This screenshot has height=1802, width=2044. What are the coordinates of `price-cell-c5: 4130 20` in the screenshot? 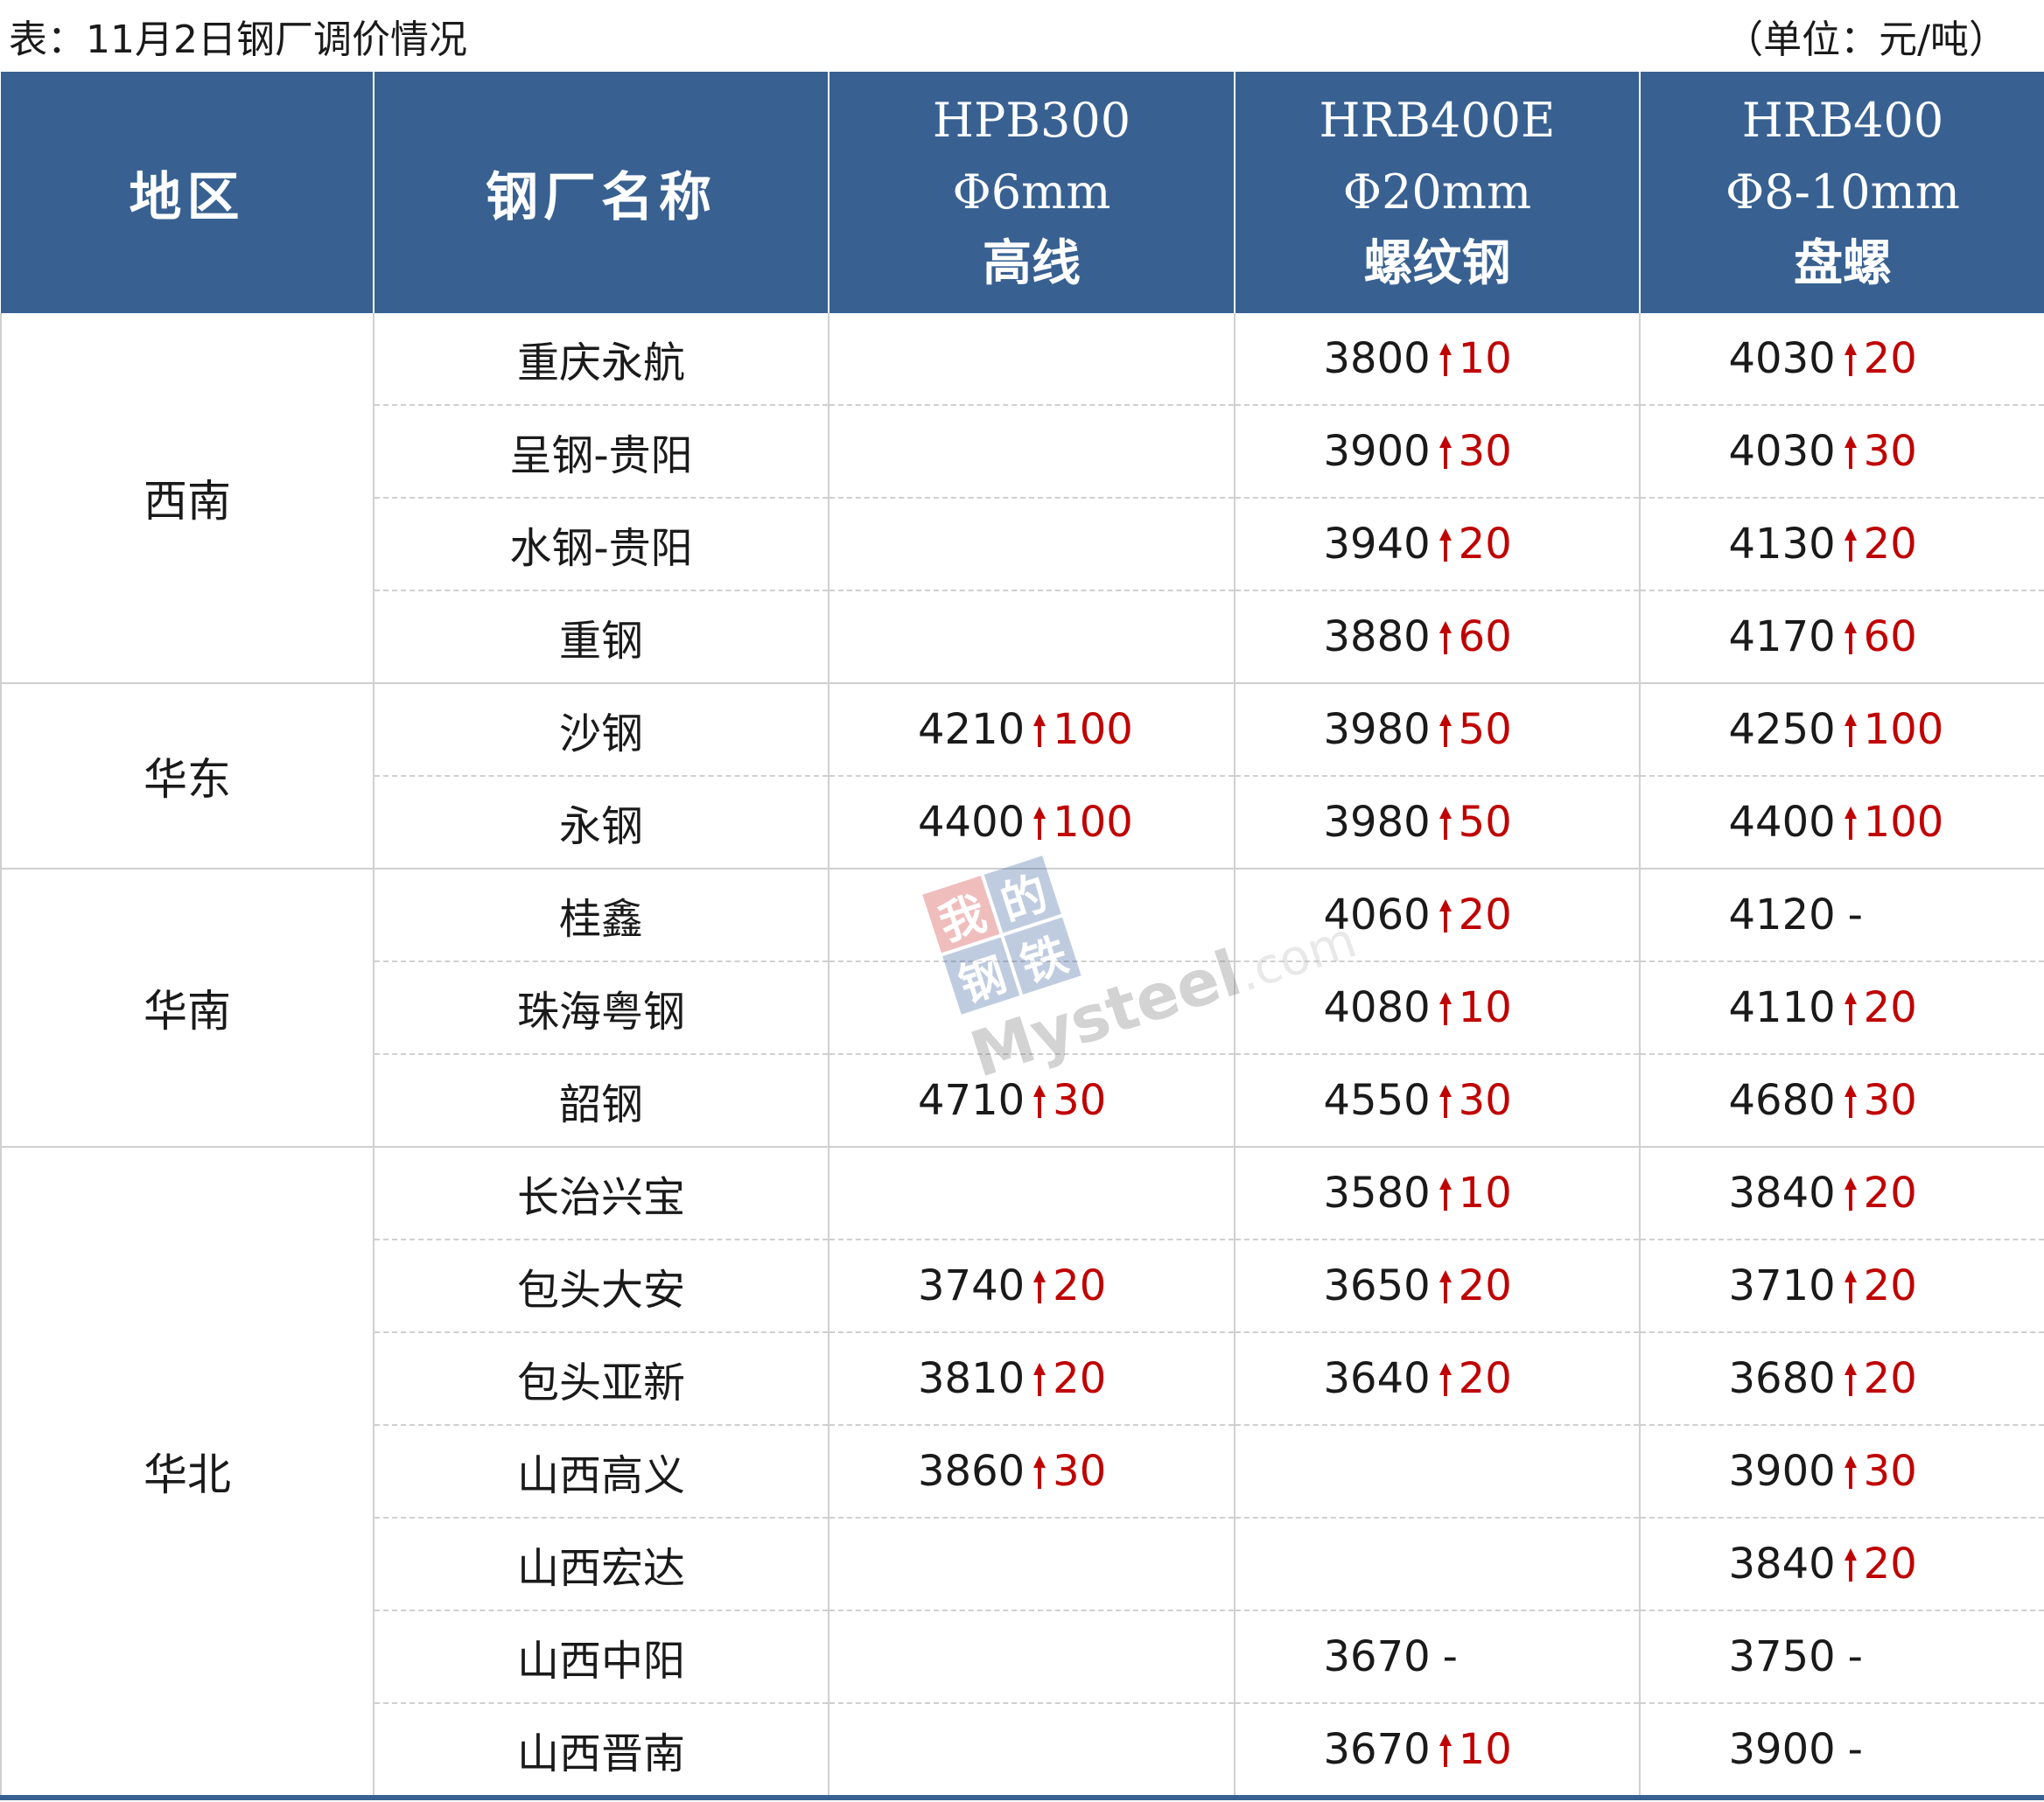 It's located at (1841, 543).